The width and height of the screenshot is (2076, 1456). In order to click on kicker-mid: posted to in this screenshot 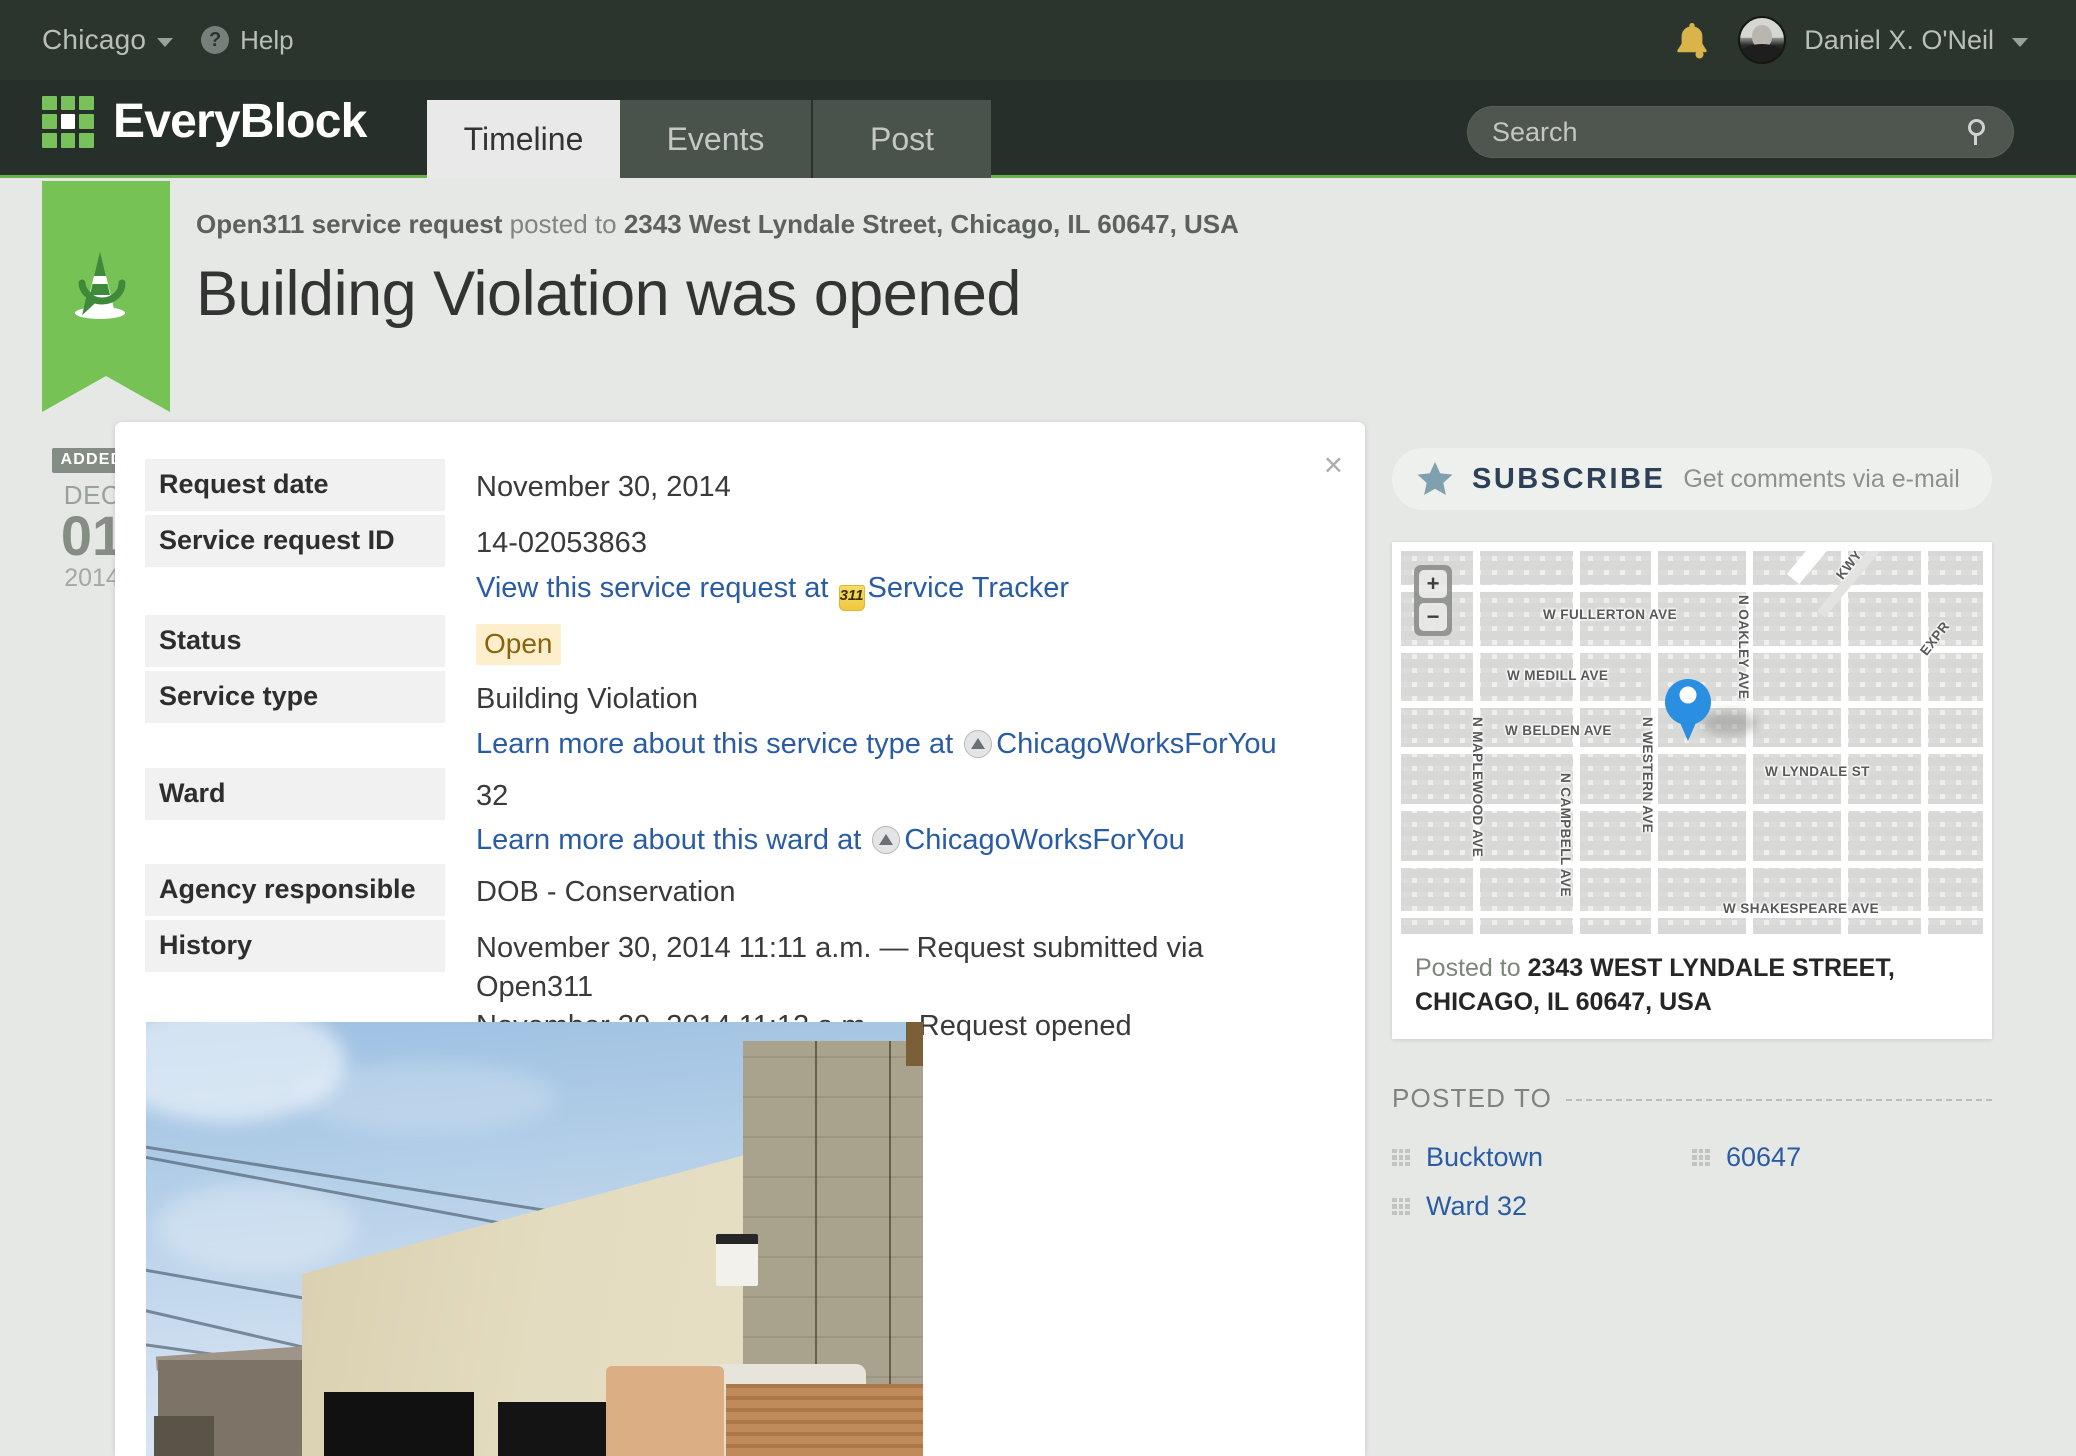, I will do `click(563, 224)`.